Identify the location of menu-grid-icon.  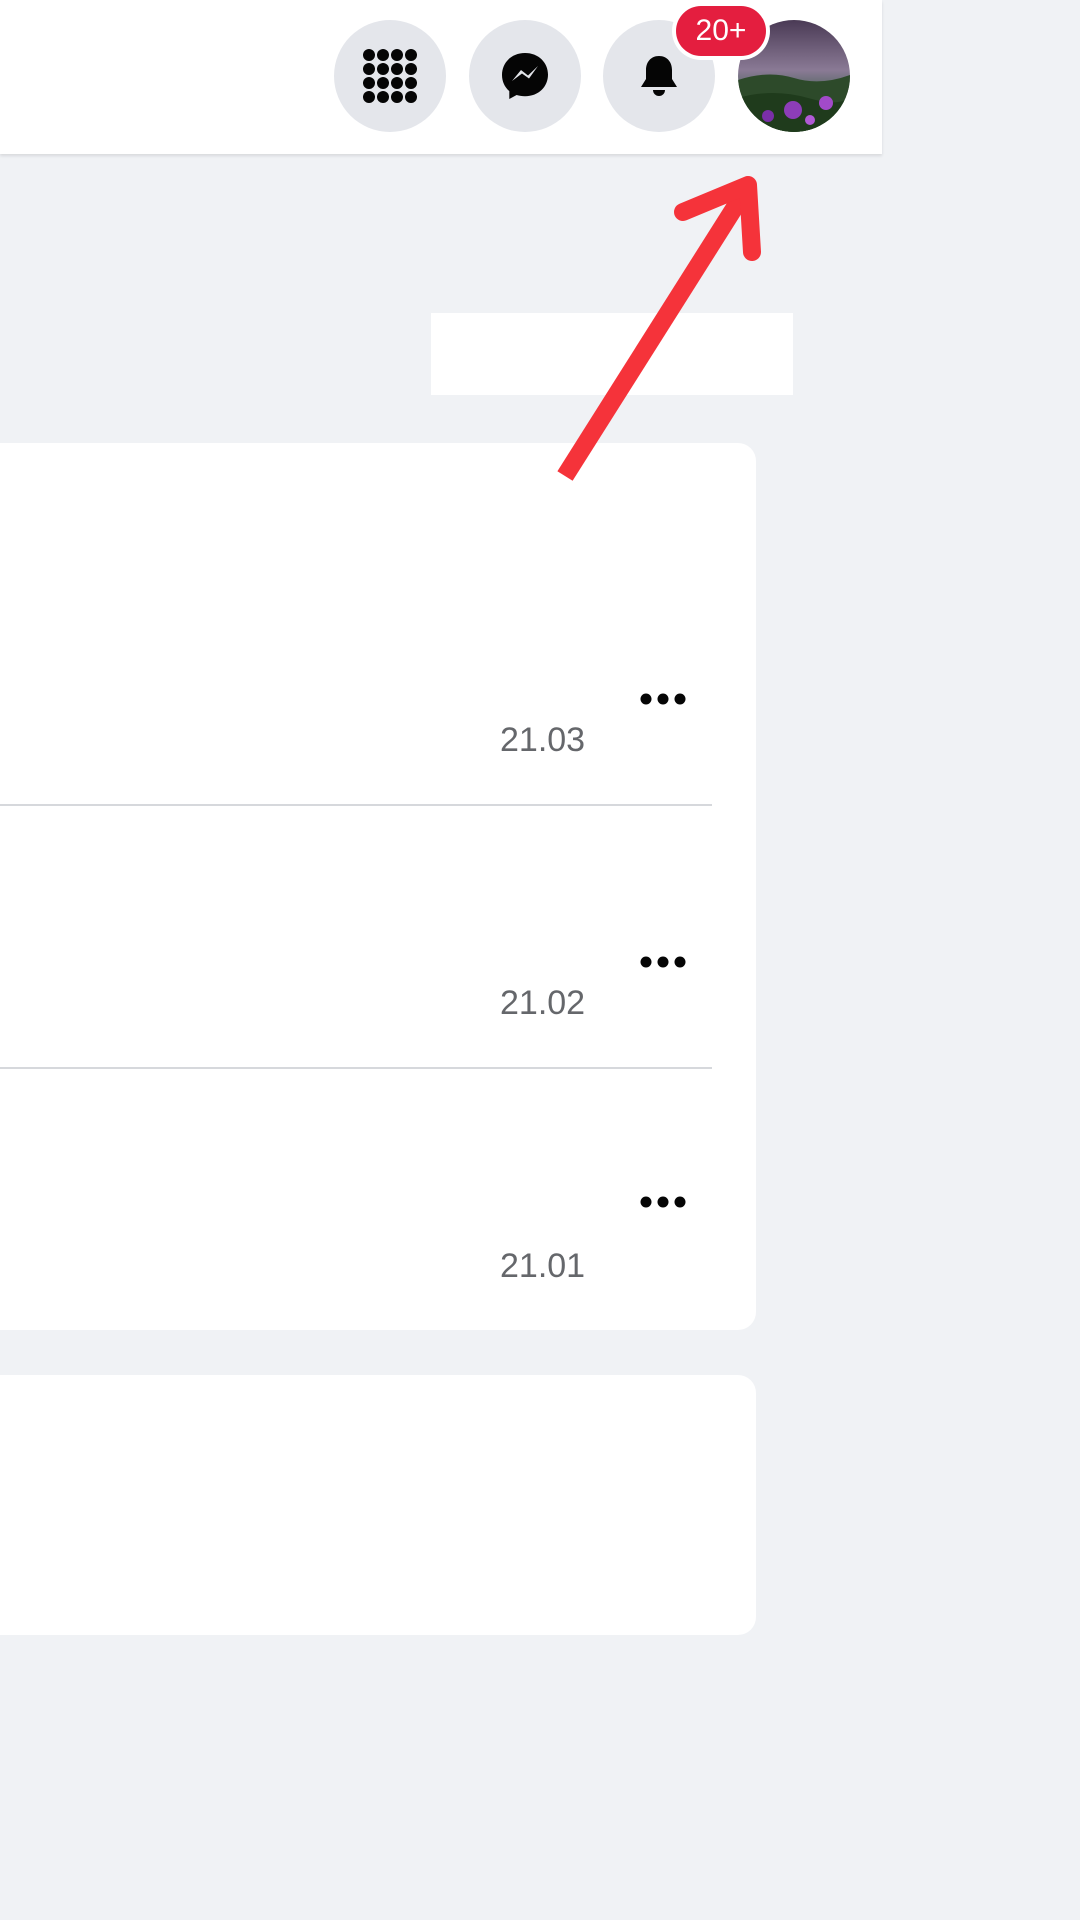
(390, 76).